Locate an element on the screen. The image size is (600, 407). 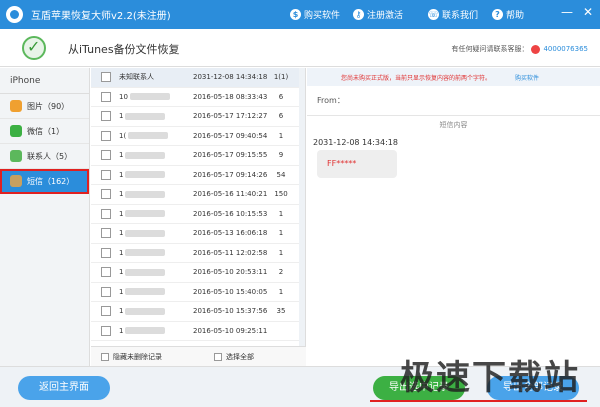
contact-name: 10 is located at coordinates (156, 97).